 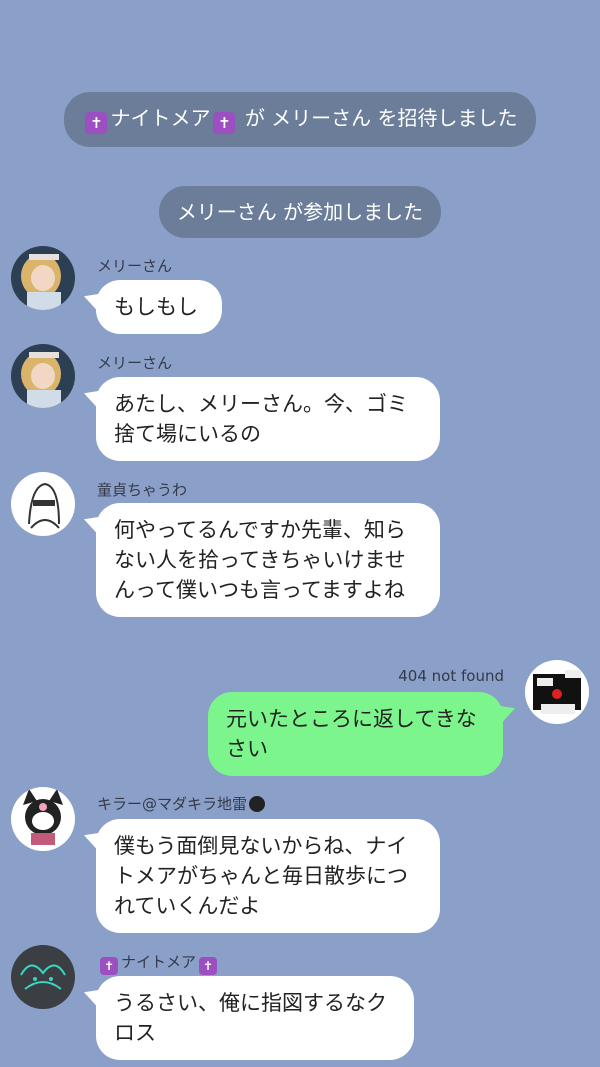 What do you see at coordinates (254, 118) in the screenshot?
I see `connector-text: が` at bounding box center [254, 118].